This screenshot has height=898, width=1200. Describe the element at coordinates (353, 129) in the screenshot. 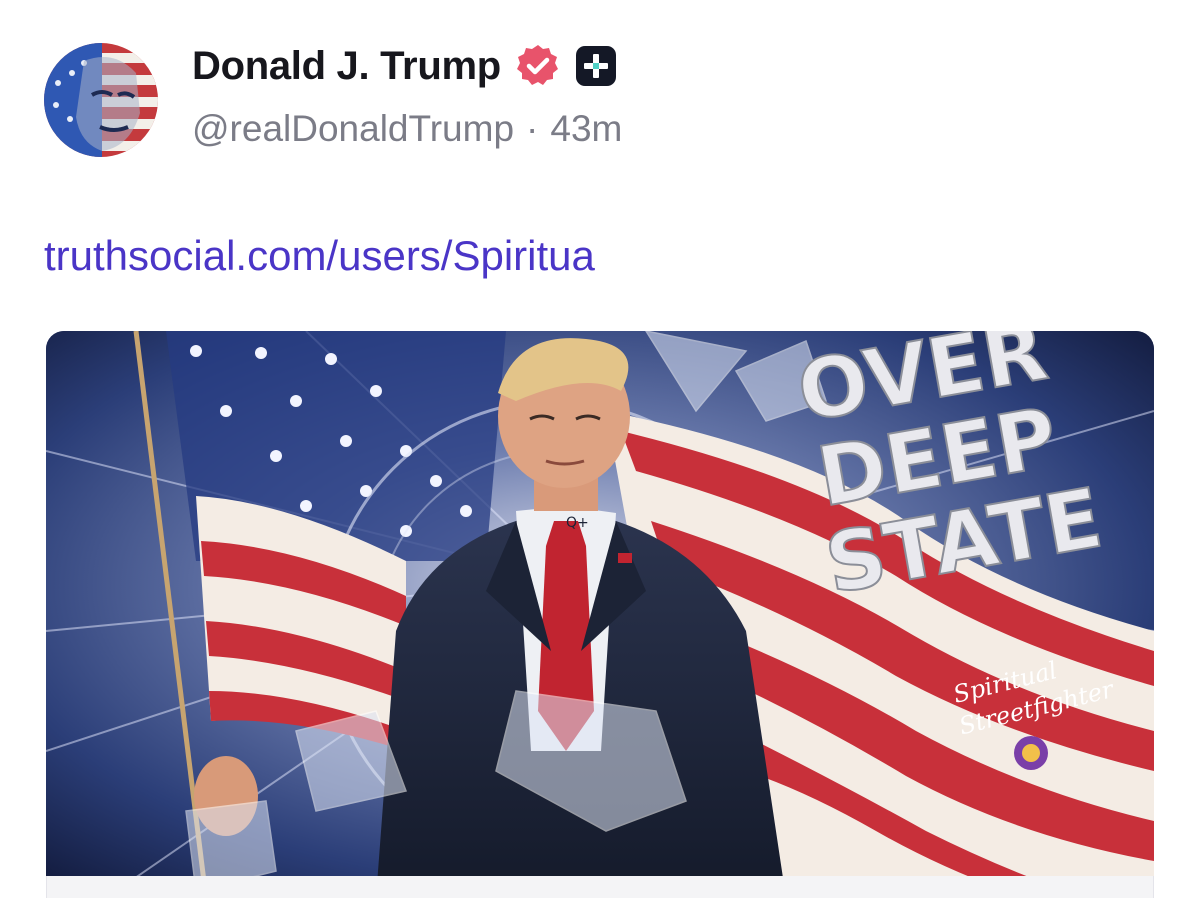

I see `author-handle: @realDonaldTrump` at that location.